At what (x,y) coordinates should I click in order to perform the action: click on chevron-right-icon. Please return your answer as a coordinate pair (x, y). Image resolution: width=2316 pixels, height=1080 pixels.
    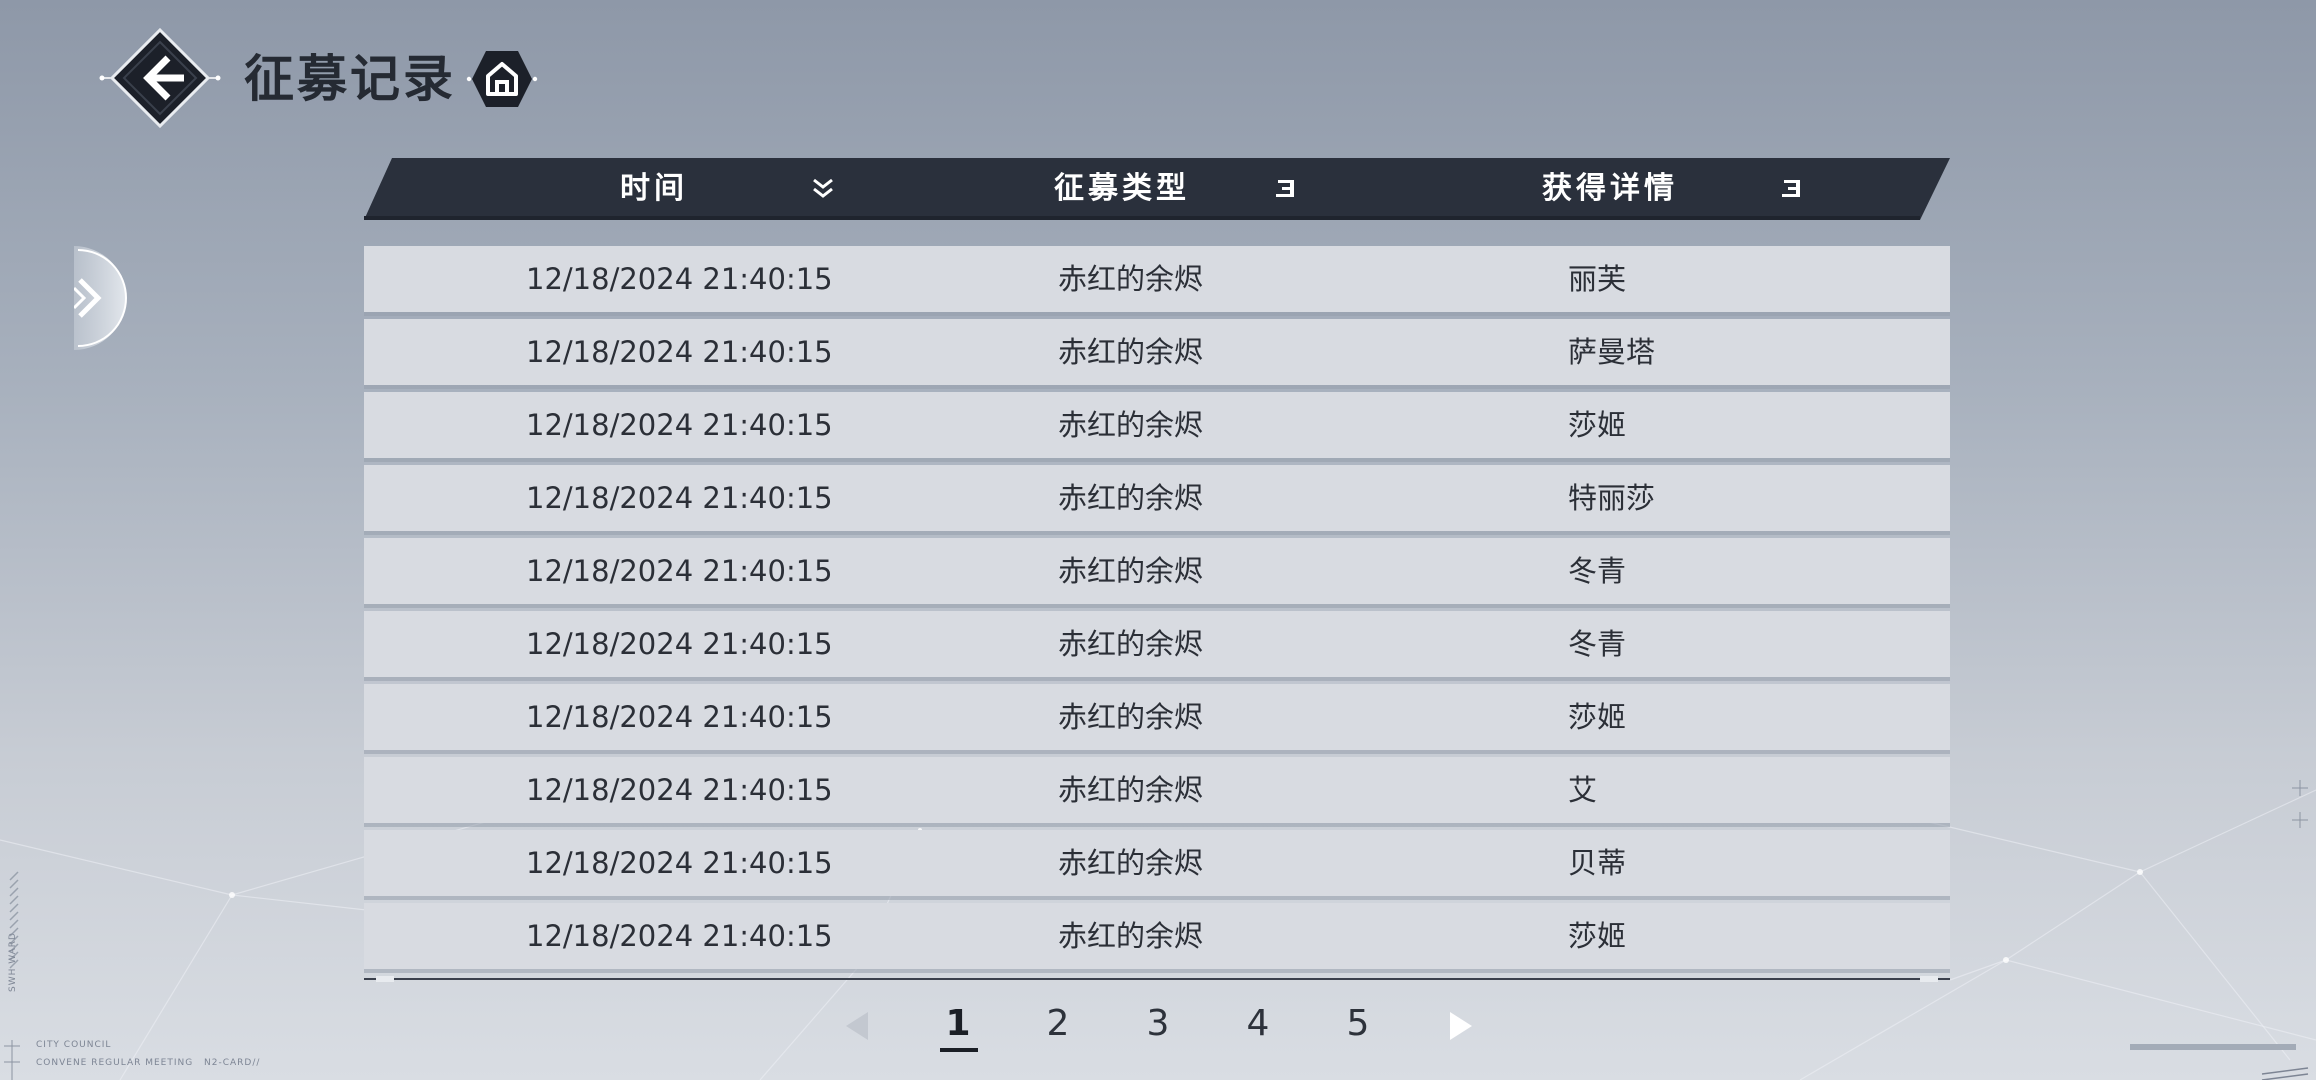
    Looking at the image, I should click on (99, 298).